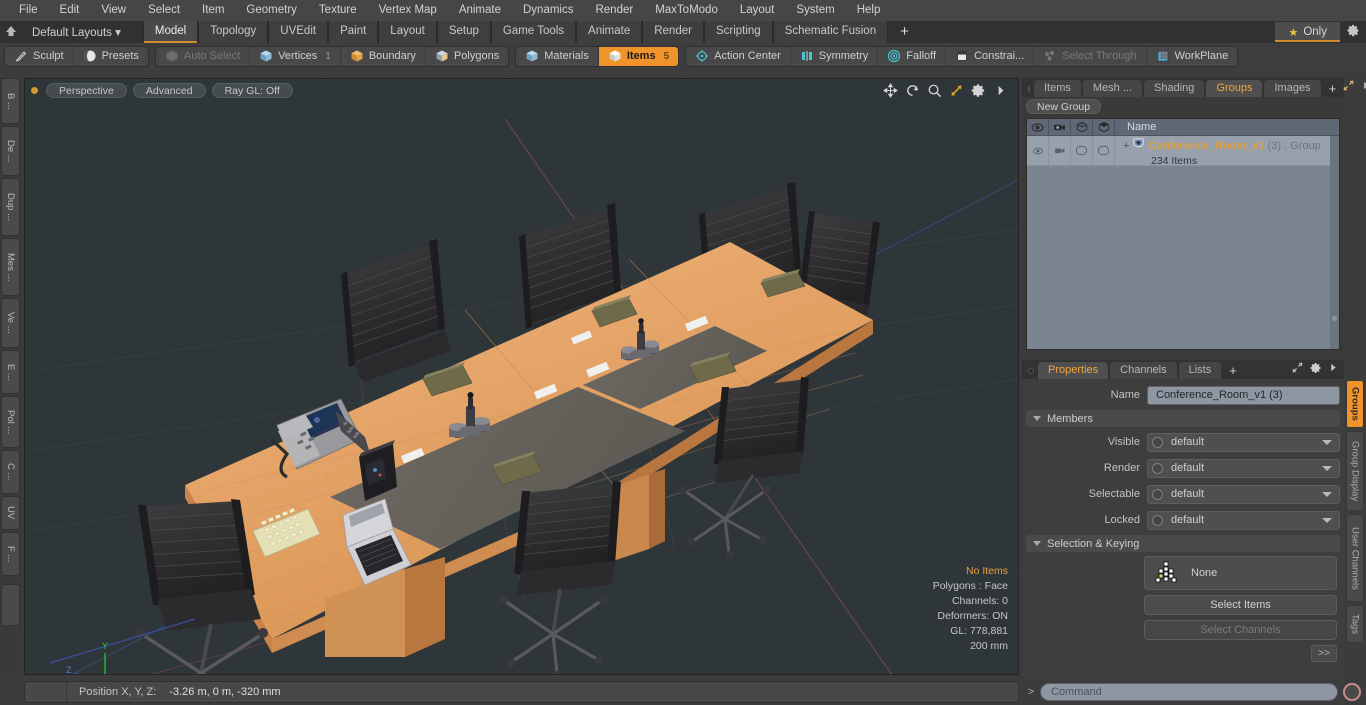 The height and width of the screenshot is (705, 1366). Describe the element at coordinates (295, 56) in the screenshot. I see `vertices-button: Vertices 1` at that location.